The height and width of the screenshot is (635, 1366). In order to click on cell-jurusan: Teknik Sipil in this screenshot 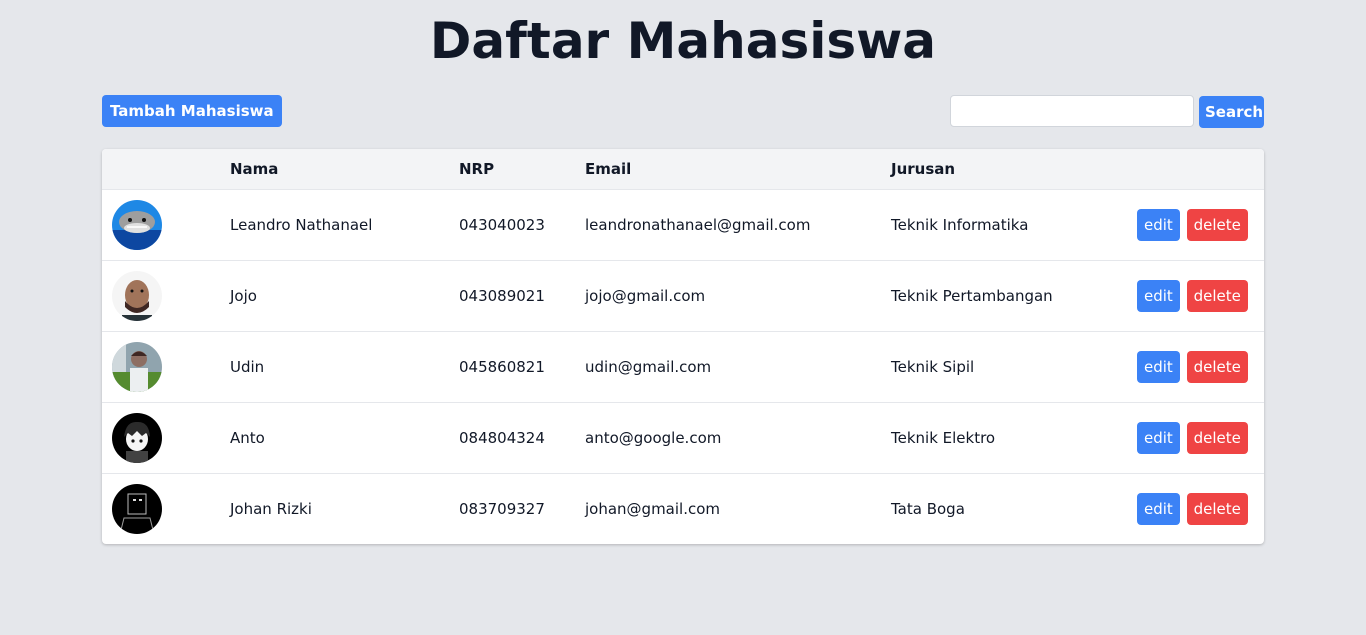, I will do `click(933, 366)`.